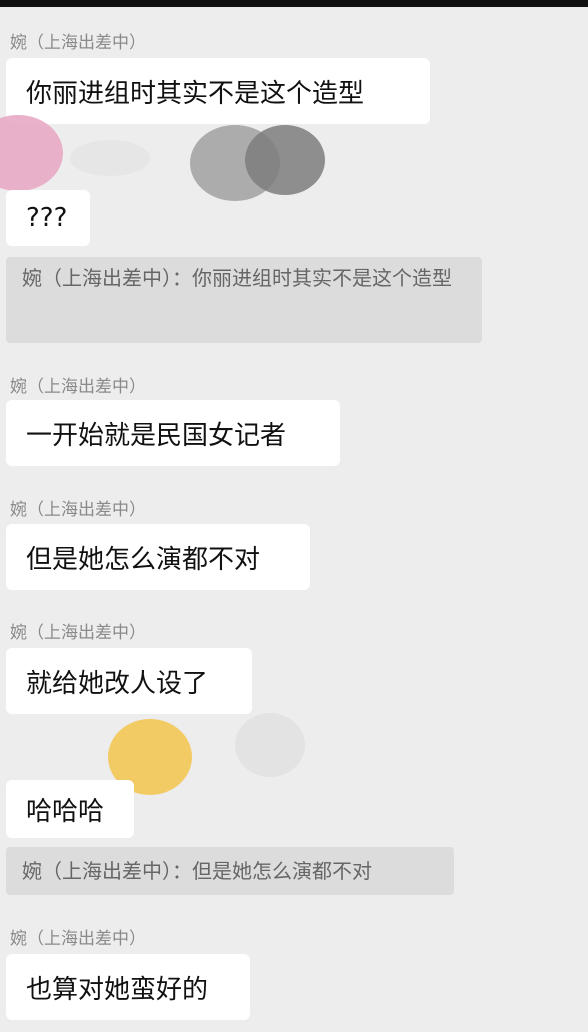  I want to click on message-bubble: 但是她怎么演都不对, so click(158, 557).